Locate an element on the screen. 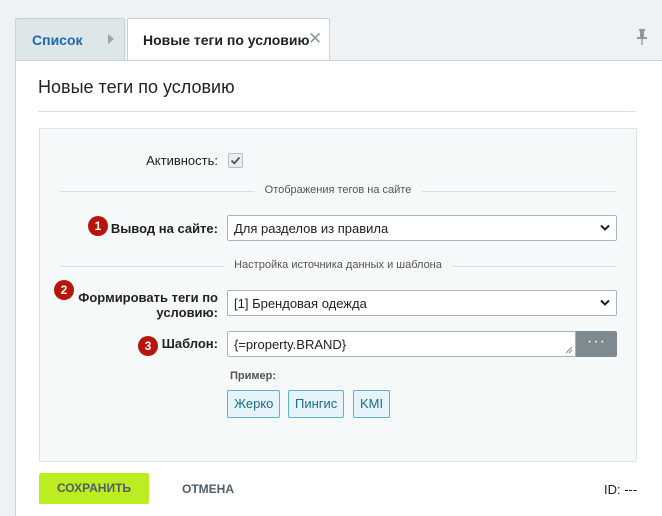 The height and width of the screenshot is (516, 662). example-chip-pingis: Пингис is located at coordinates (316, 404).